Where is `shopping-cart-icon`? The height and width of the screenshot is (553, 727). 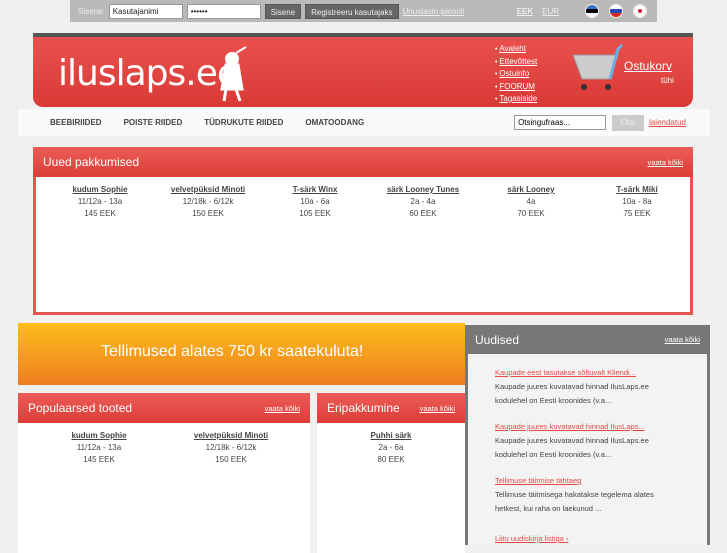 shopping-cart-icon is located at coordinates (597, 68).